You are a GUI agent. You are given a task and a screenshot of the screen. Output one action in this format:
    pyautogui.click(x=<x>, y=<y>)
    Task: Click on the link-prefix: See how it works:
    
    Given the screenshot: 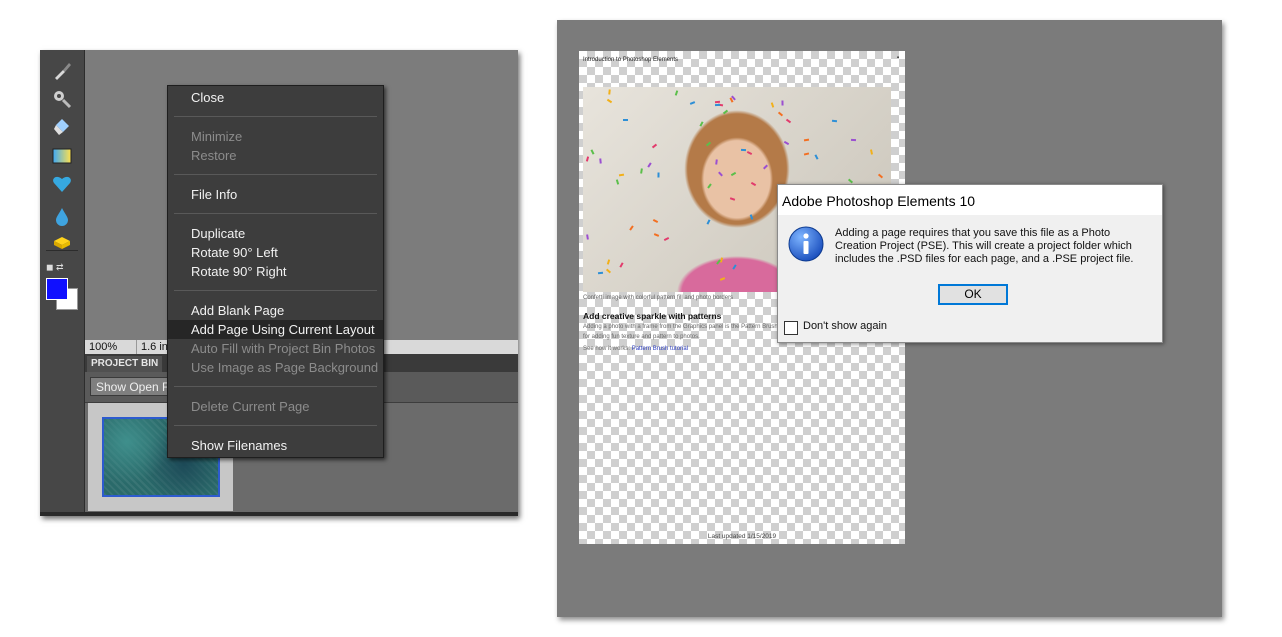 What is the action you would take?
    pyautogui.click(x=607, y=349)
    